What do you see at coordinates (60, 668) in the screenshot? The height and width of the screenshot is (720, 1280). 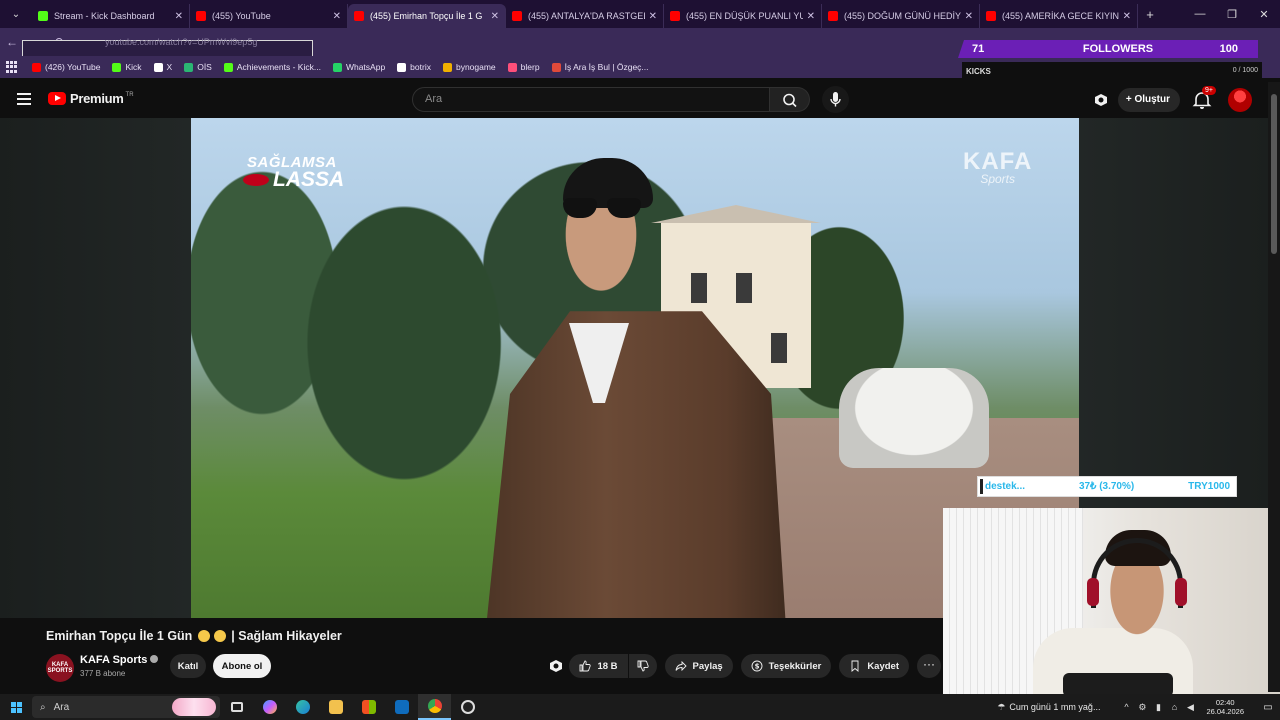 I see `channel-avatar: KAFA SPORTS` at bounding box center [60, 668].